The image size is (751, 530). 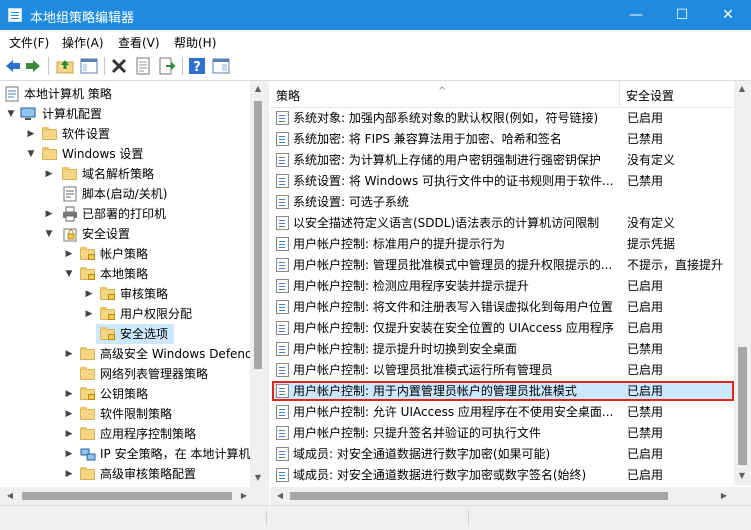 What do you see at coordinates (195, 42) in the screenshot?
I see `menu-help: 帮助(H)` at bounding box center [195, 42].